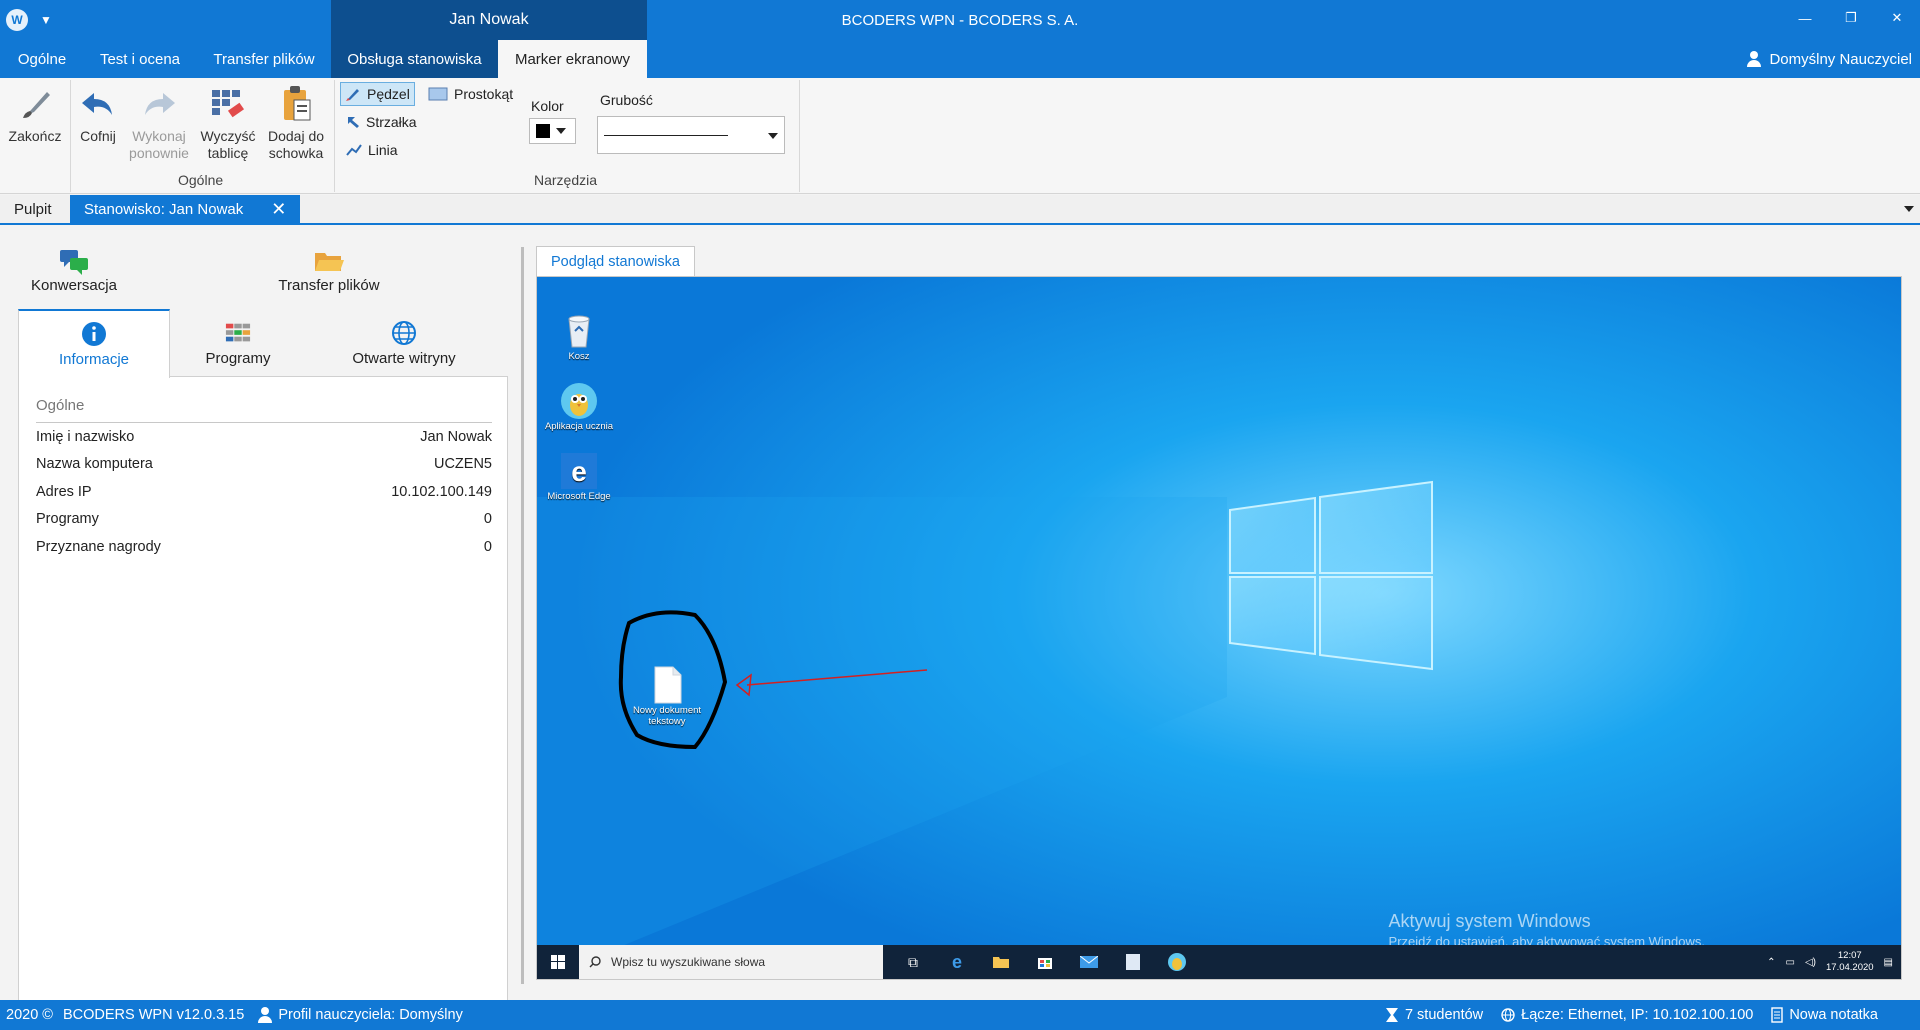  Describe the element at coordinates (46, 20) in the screenshot. I see `quick-access-dropdown-icon: ▼` at that location.